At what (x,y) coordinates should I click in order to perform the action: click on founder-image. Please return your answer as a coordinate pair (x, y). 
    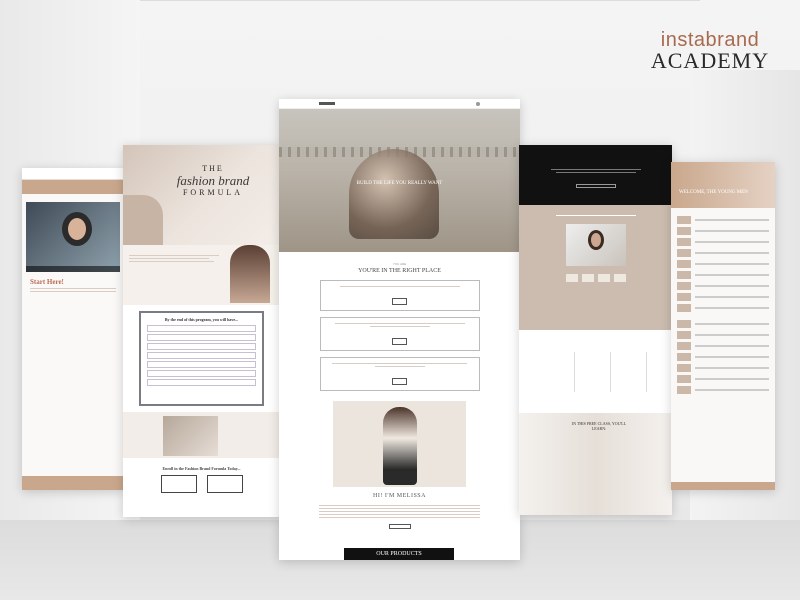
    Looking at the image, I should click on (250, 274).